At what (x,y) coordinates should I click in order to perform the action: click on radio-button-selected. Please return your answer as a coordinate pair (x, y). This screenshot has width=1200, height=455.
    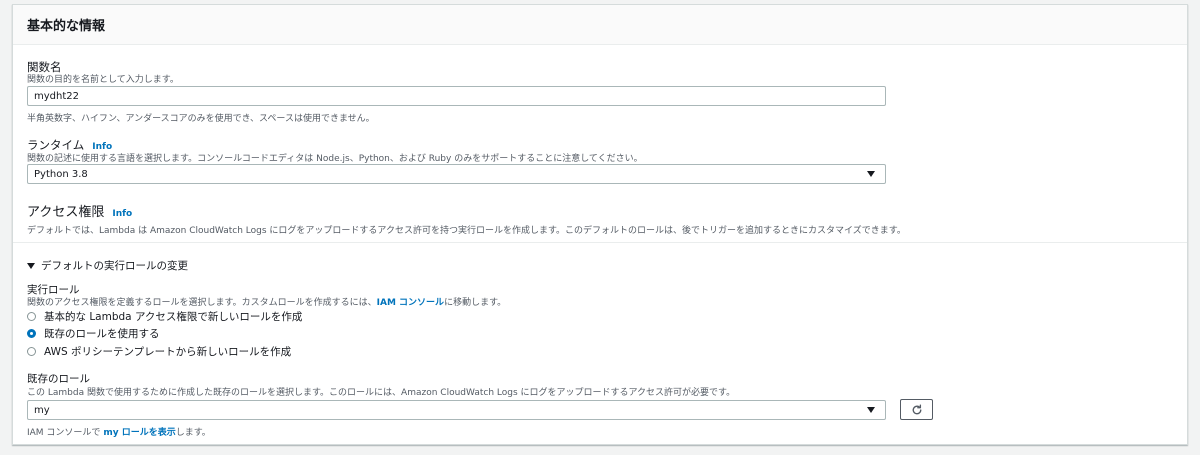
    Looking at the image, I should click on (31, 333).